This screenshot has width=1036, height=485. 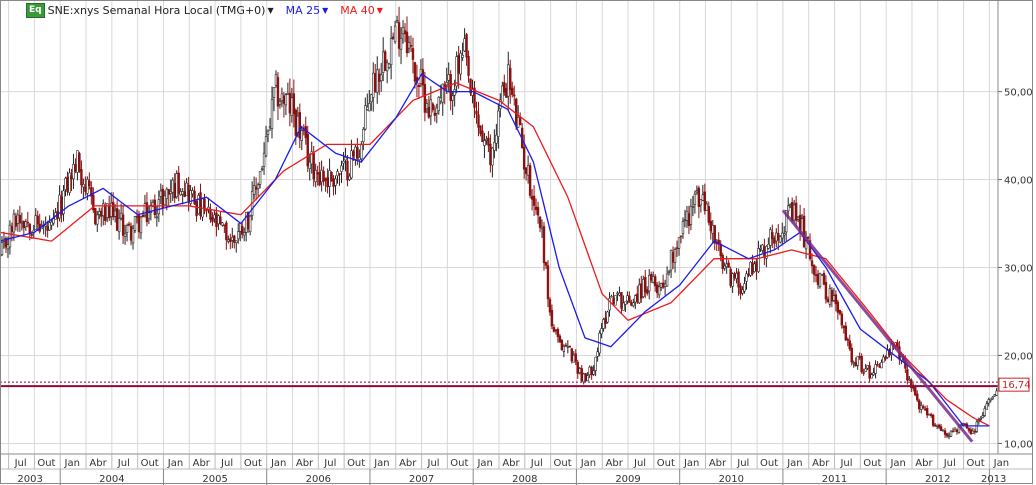 What do you see at coordinates (877, 326) in the screenshot?
I see `trendline` at bounding box center [877, 326].